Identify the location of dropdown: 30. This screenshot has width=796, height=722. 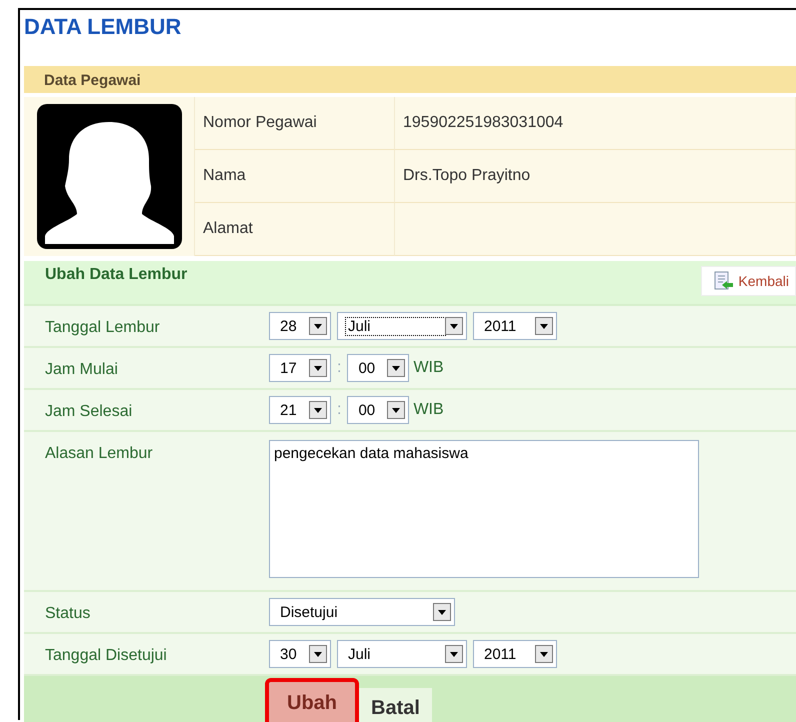
(300, 654).